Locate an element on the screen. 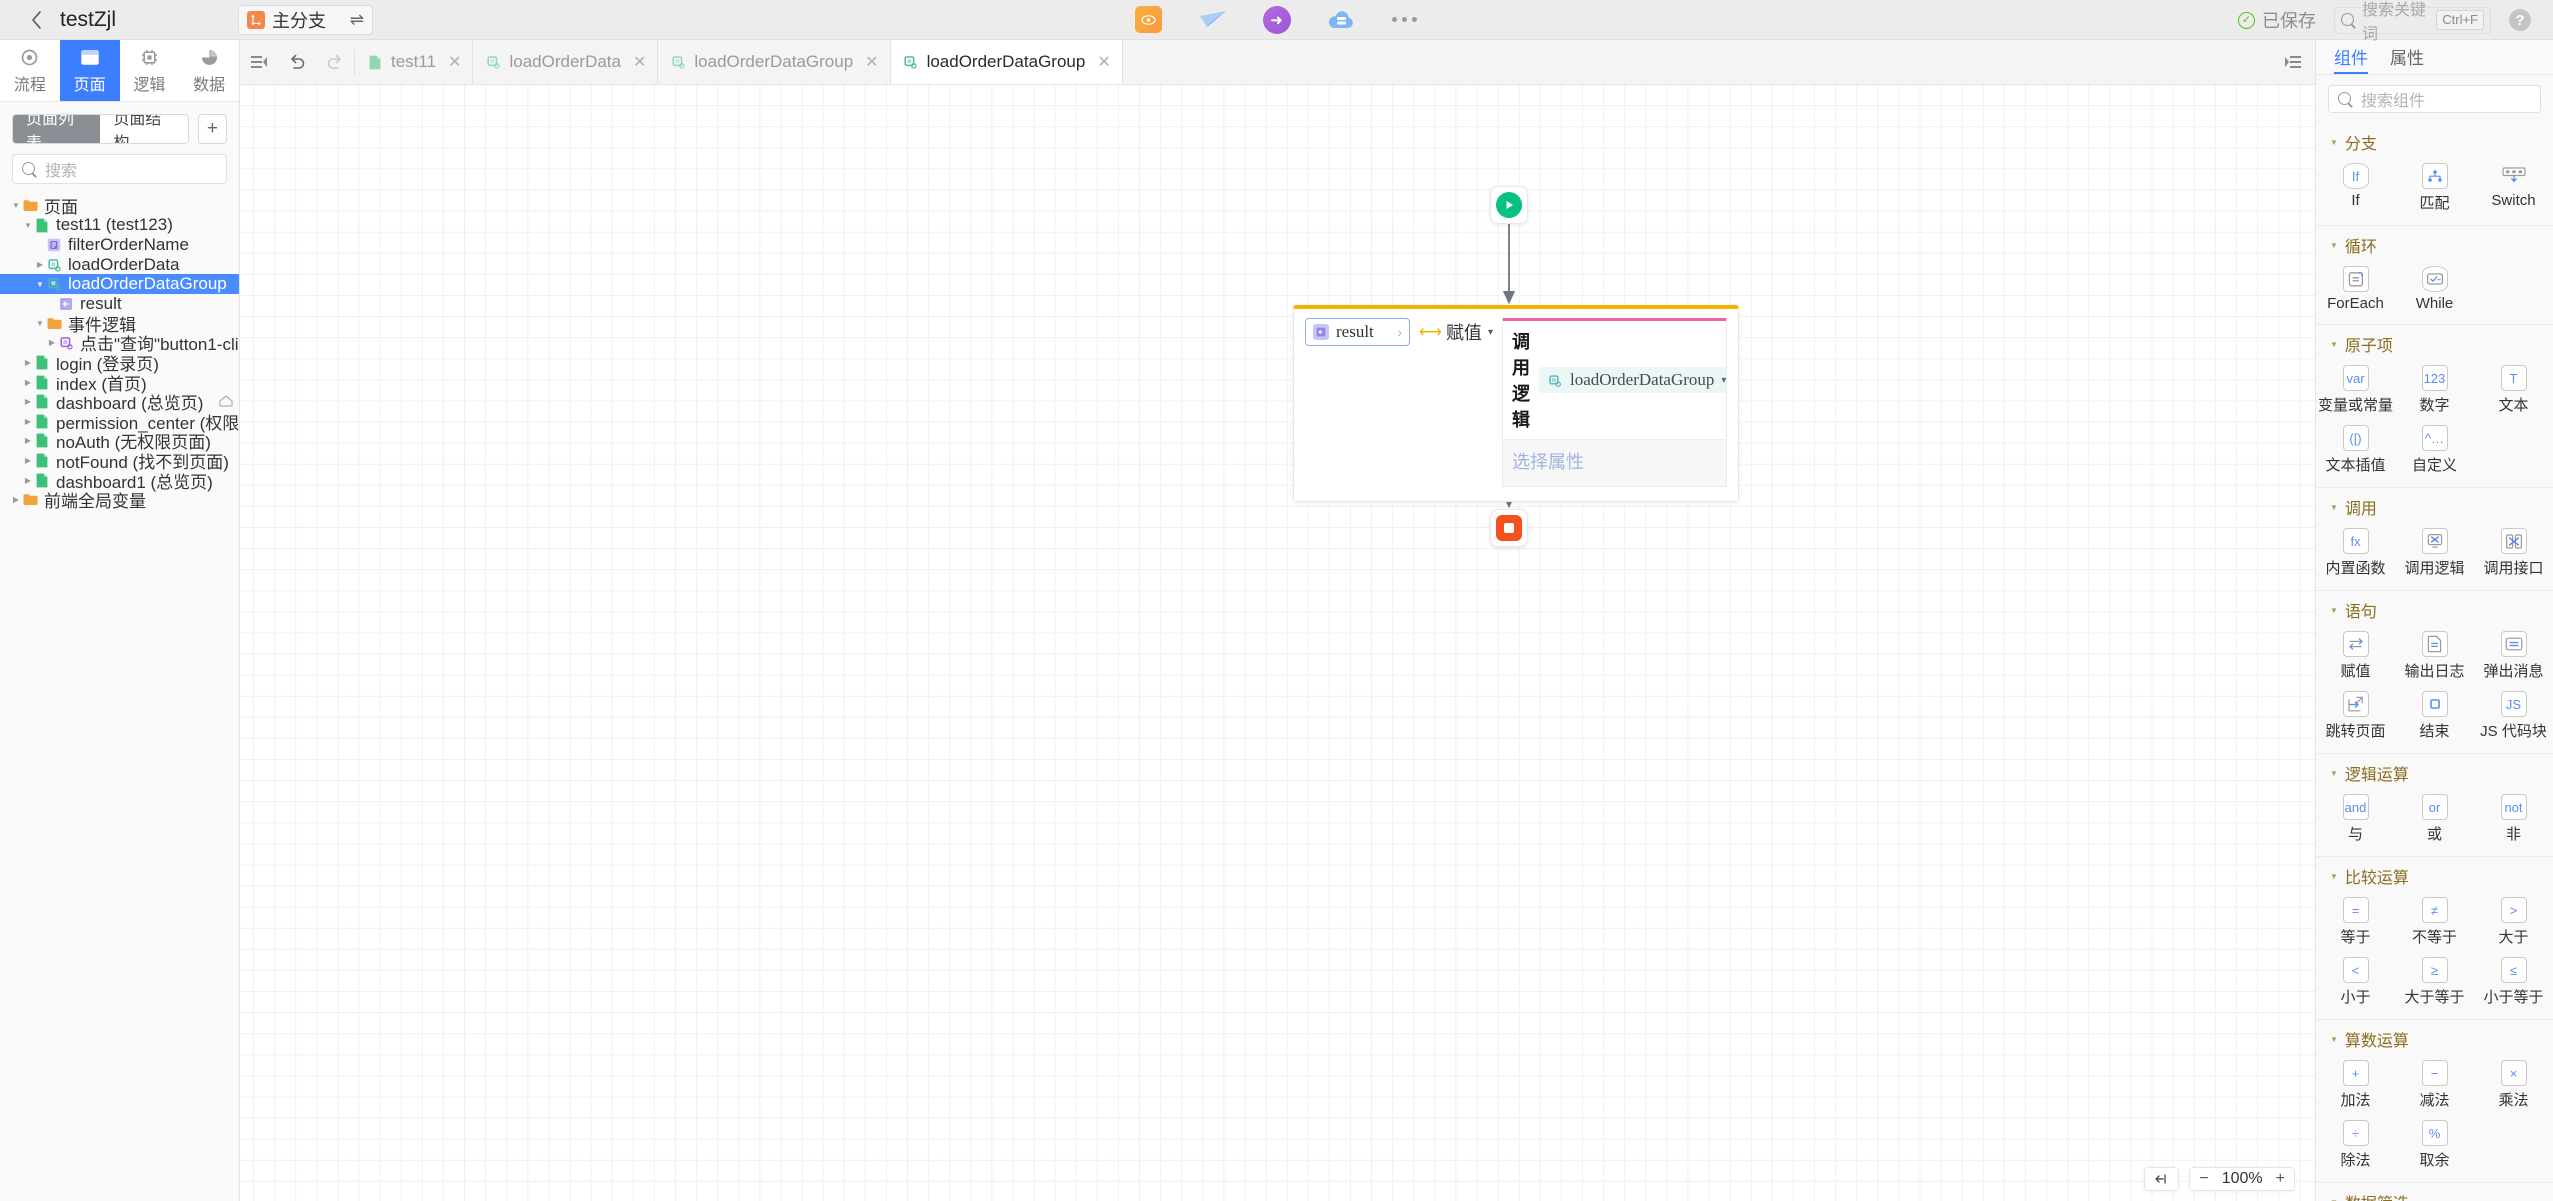 This screenshot has height=1201, width=2553. zoom-out-button: − is located at coordinates (2203, 1179).